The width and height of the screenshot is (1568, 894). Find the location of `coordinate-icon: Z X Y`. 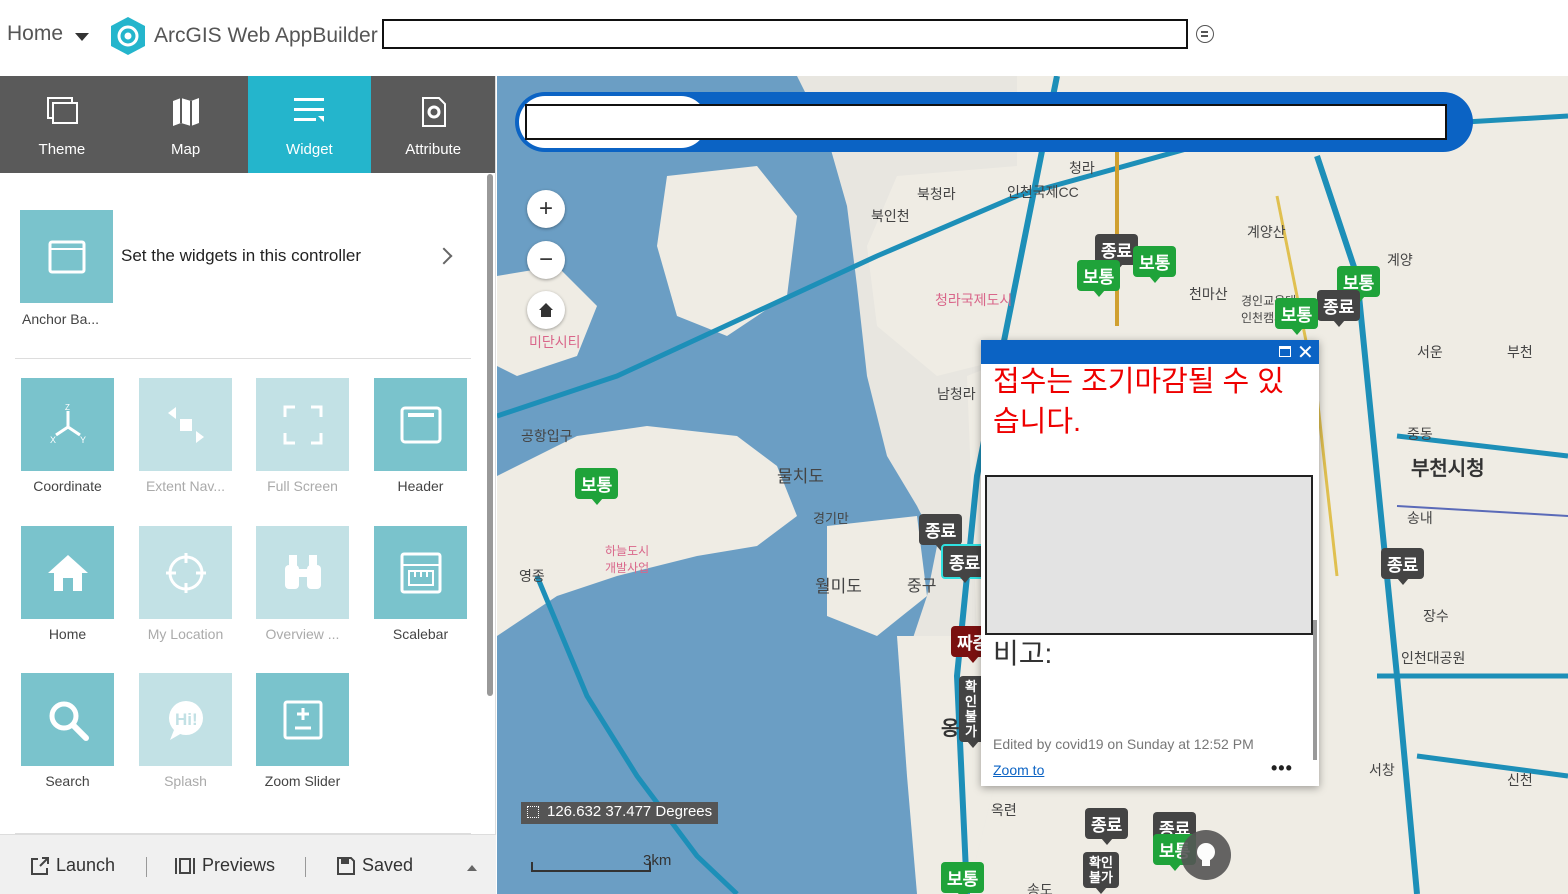

coordinate-icon: Z X Y is located at coordinates (68, 424).